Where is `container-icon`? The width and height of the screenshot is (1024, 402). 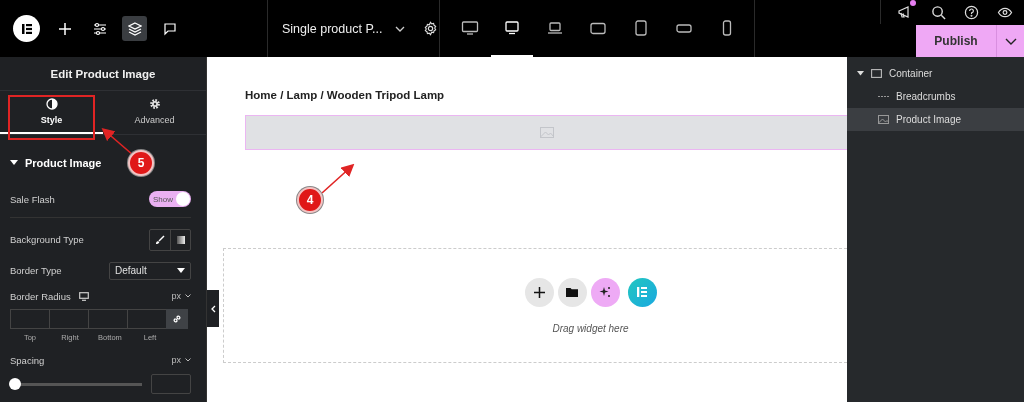
container-icon is located at coordinates (876, 73).